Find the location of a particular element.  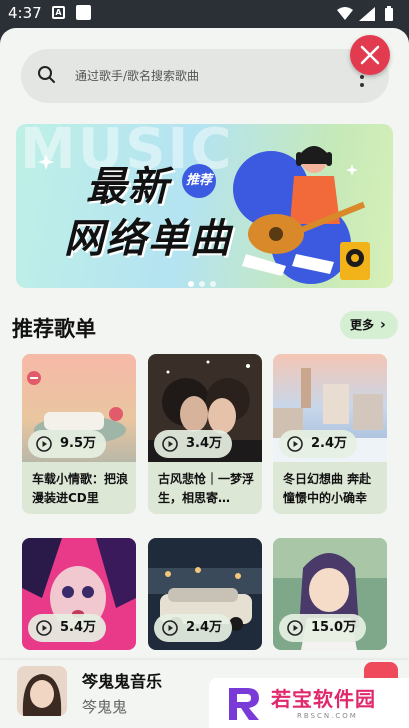

playlist-card: 9.5万 车载小情歌：把浪漫装进CD里 is located at coordinates (79, 434).